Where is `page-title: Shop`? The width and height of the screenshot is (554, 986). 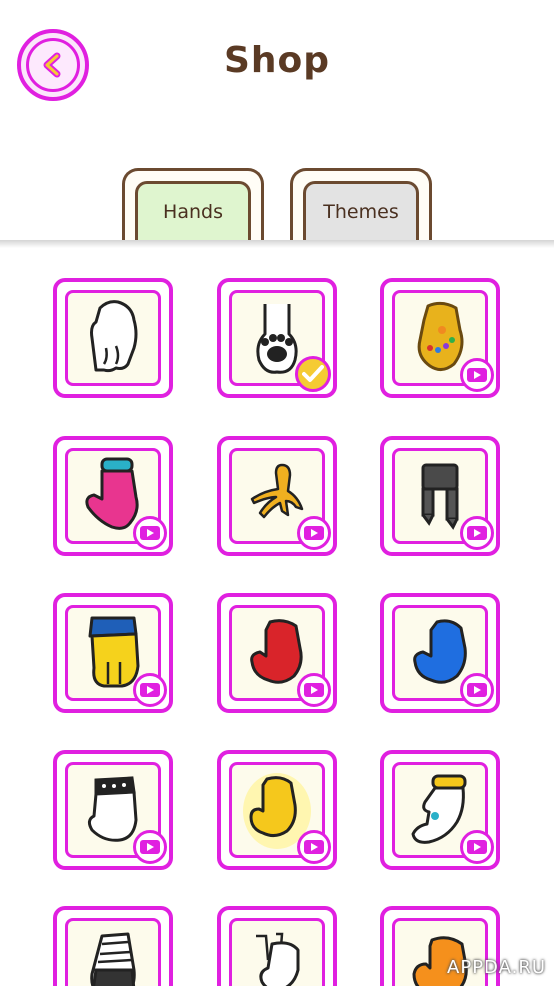 page-title: Shop is located at coordinates (277, 60).